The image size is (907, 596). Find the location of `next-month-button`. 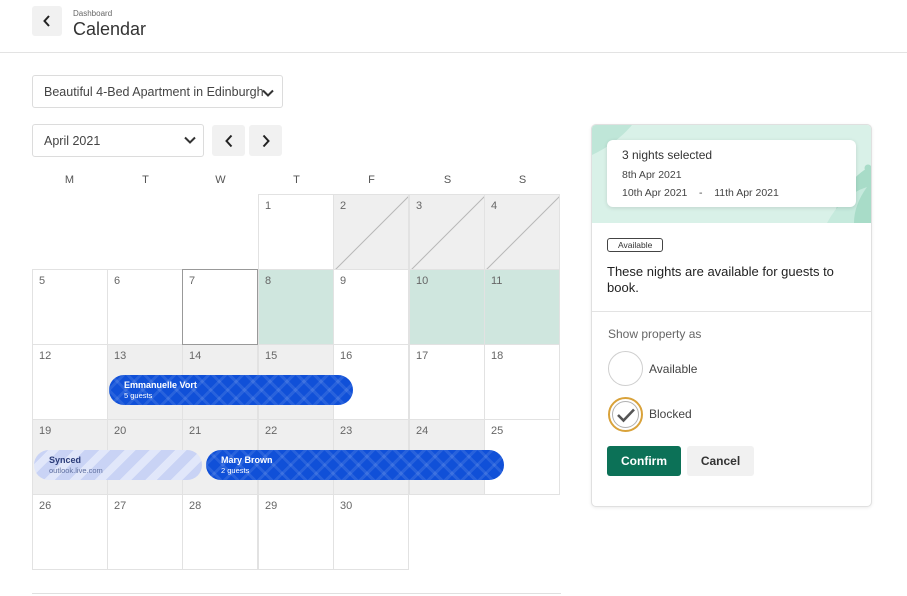

next-month-button is located at coordinates (265, 140).